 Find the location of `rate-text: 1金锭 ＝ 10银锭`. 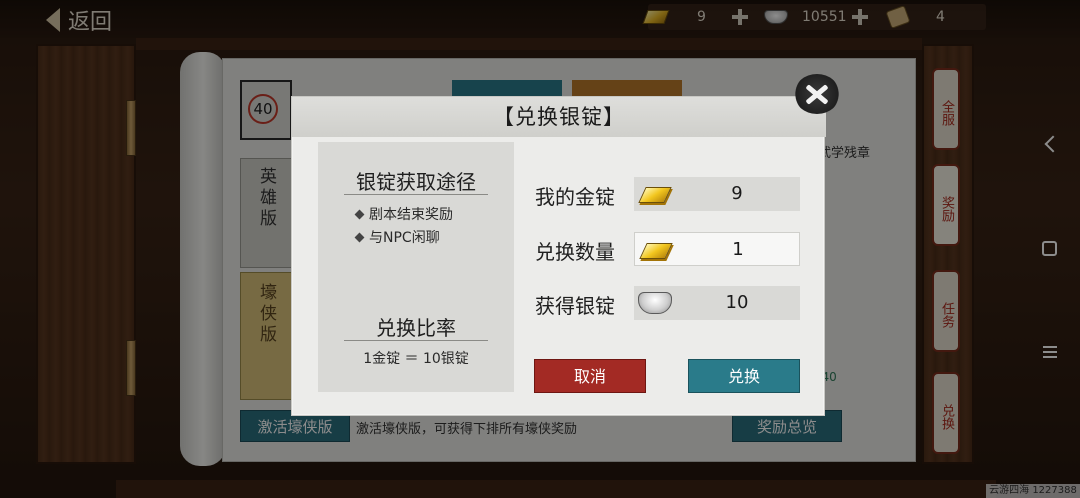

rate-text: 1金锭 ＝ 10银锭 is located at coordinates (416, 359).